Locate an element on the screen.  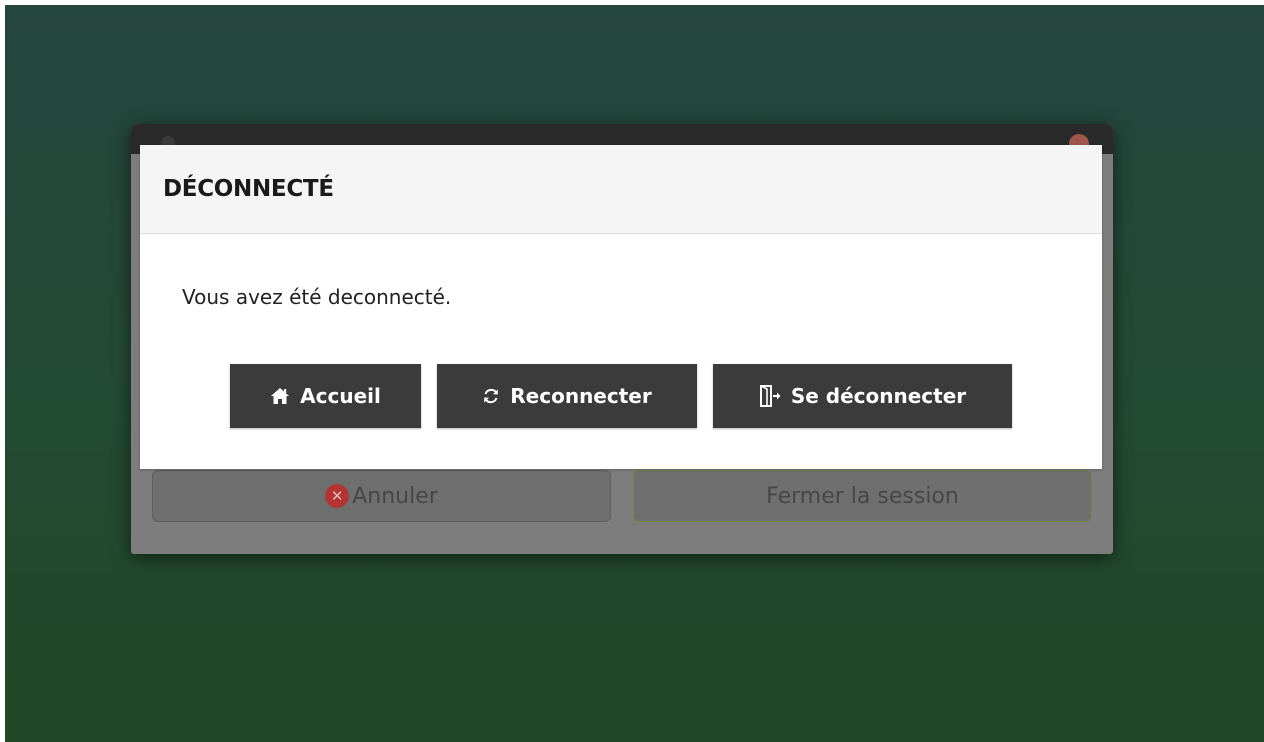
refresh-icon is located at coordinates (491, 396).